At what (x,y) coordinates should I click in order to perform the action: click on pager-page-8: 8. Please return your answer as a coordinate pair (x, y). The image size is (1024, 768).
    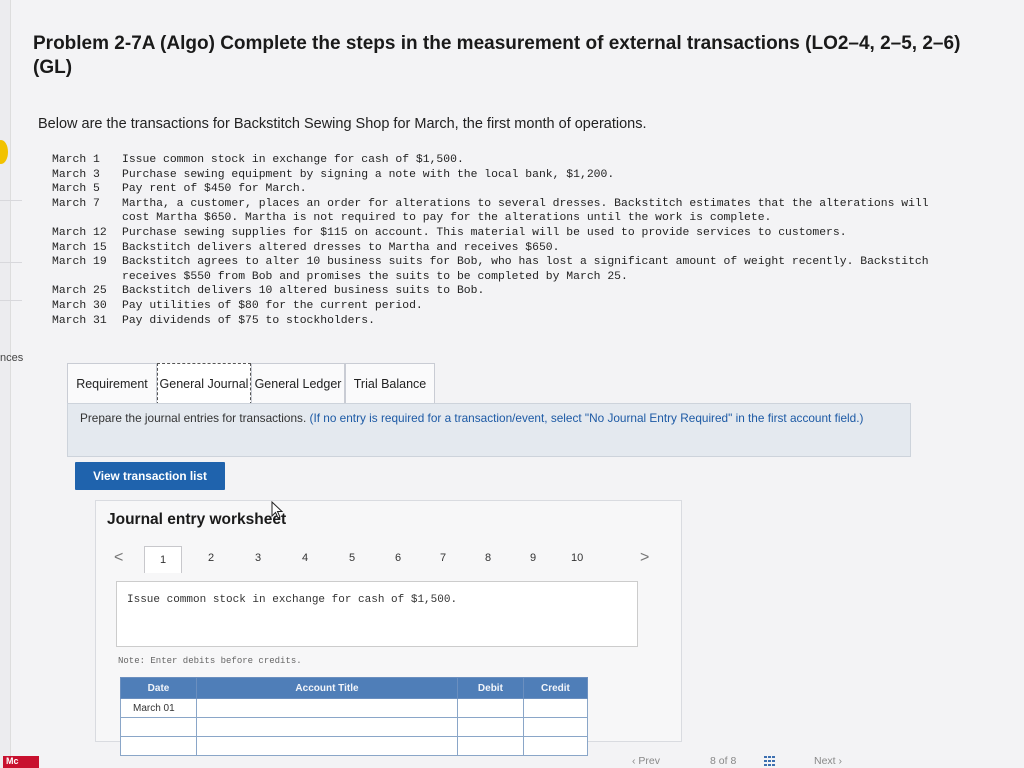
    Looking at the image, I should click on (488, 558).